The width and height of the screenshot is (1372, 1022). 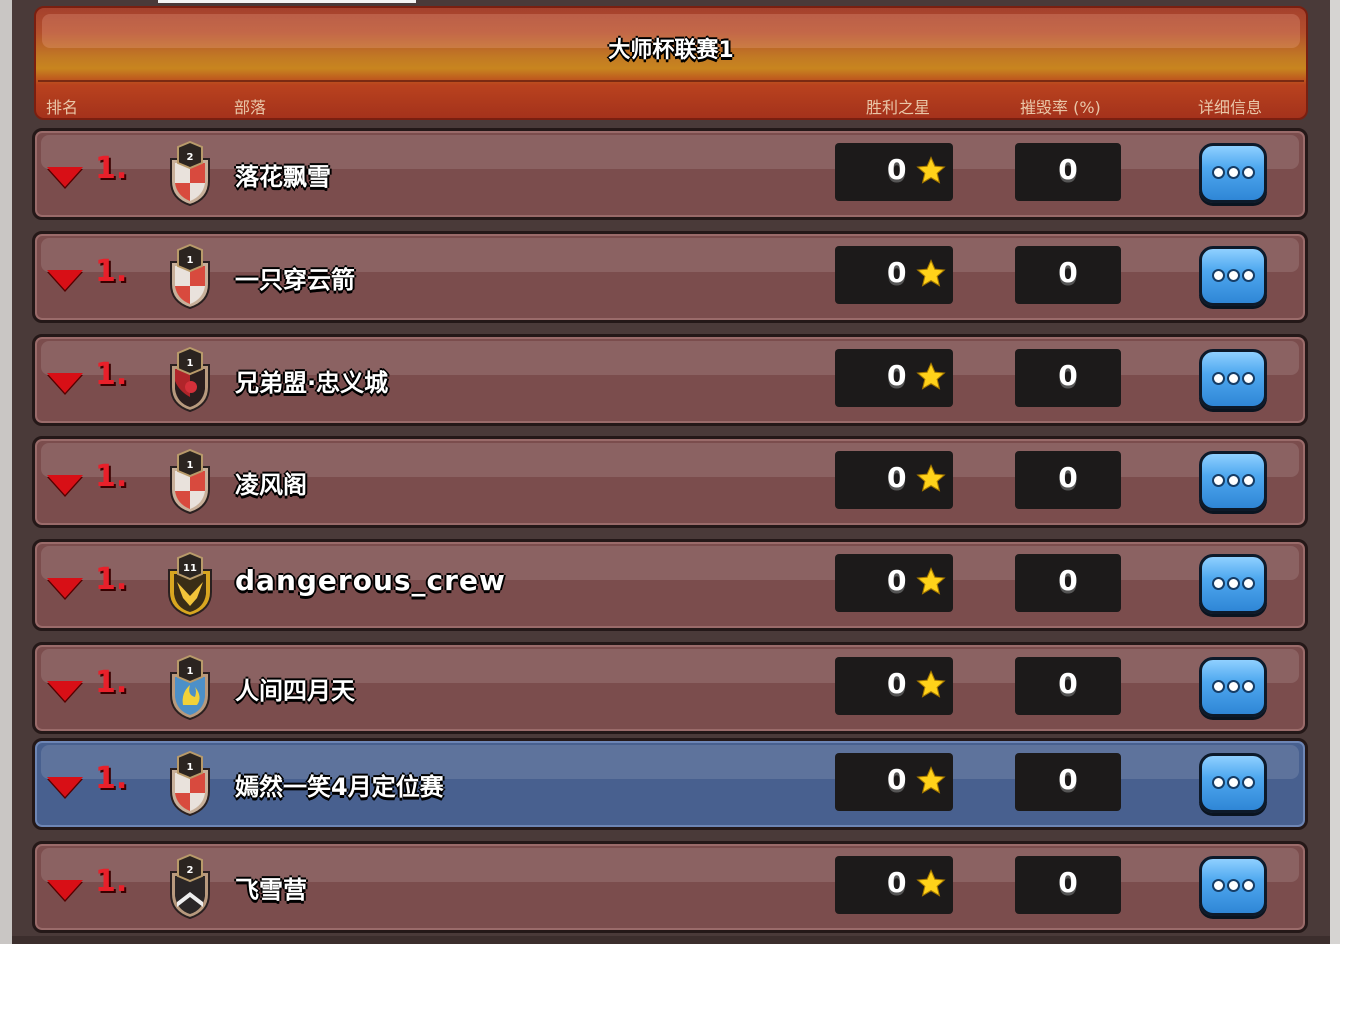 What do you see at coordinates (190, 584) in the screenshot?
I see `clan-badge-icon: 11` at bounding box center [190, 584].